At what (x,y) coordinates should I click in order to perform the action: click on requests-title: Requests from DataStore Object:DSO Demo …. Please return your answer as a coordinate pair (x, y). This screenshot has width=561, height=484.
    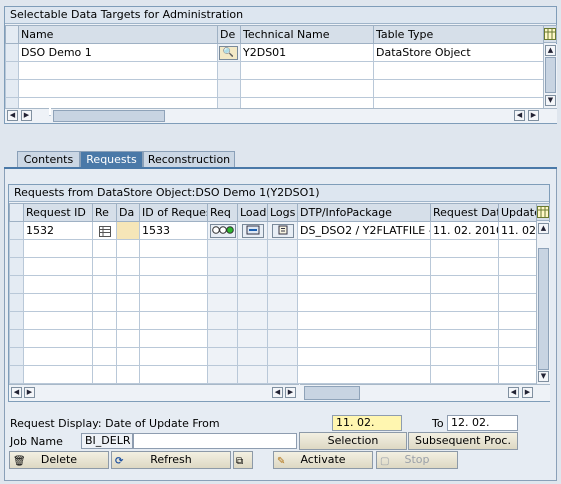
    Looking at the image, I should click on (279, 193).